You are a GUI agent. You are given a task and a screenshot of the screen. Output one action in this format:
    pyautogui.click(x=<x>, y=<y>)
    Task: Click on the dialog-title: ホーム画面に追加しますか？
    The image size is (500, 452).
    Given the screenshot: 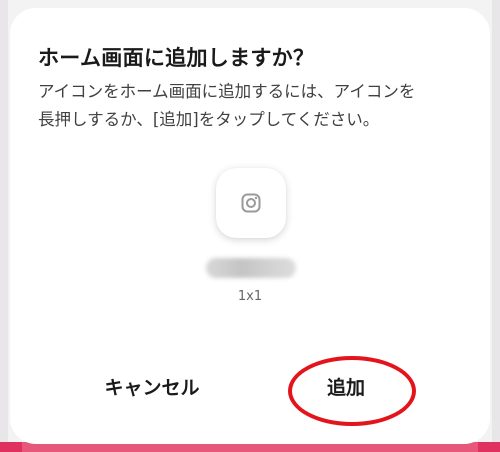 What is the action you would take?
    pyautogui.click(x=176, y=58)
    